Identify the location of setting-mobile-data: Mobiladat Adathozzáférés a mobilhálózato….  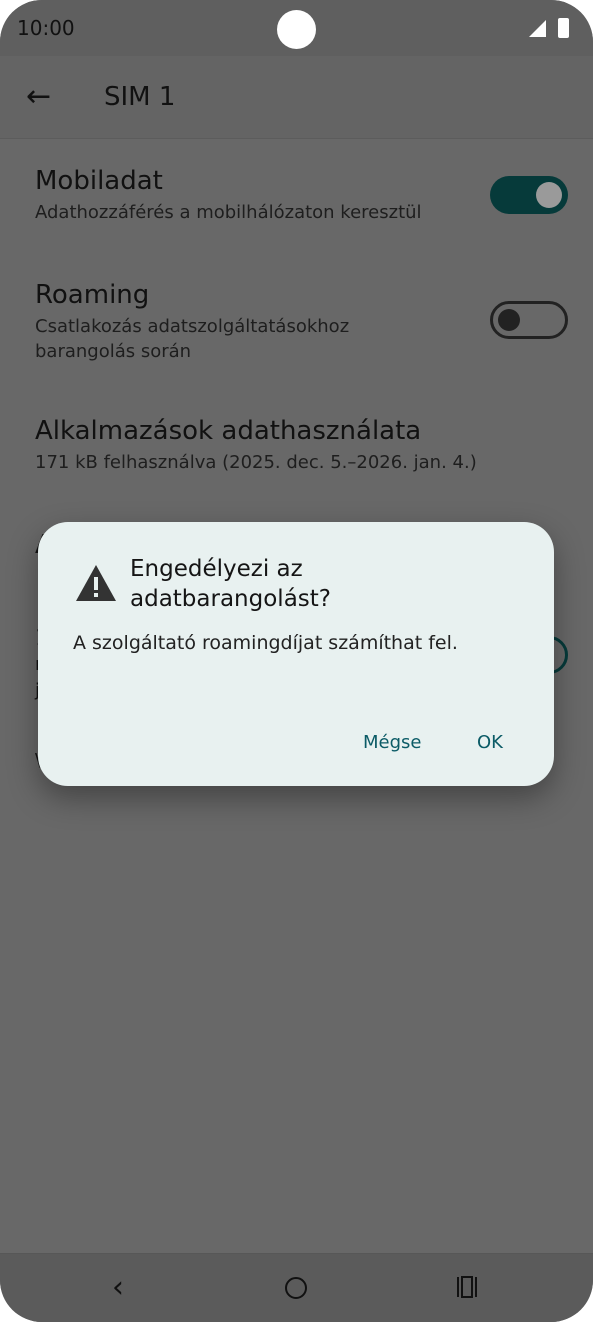
(255, 195).